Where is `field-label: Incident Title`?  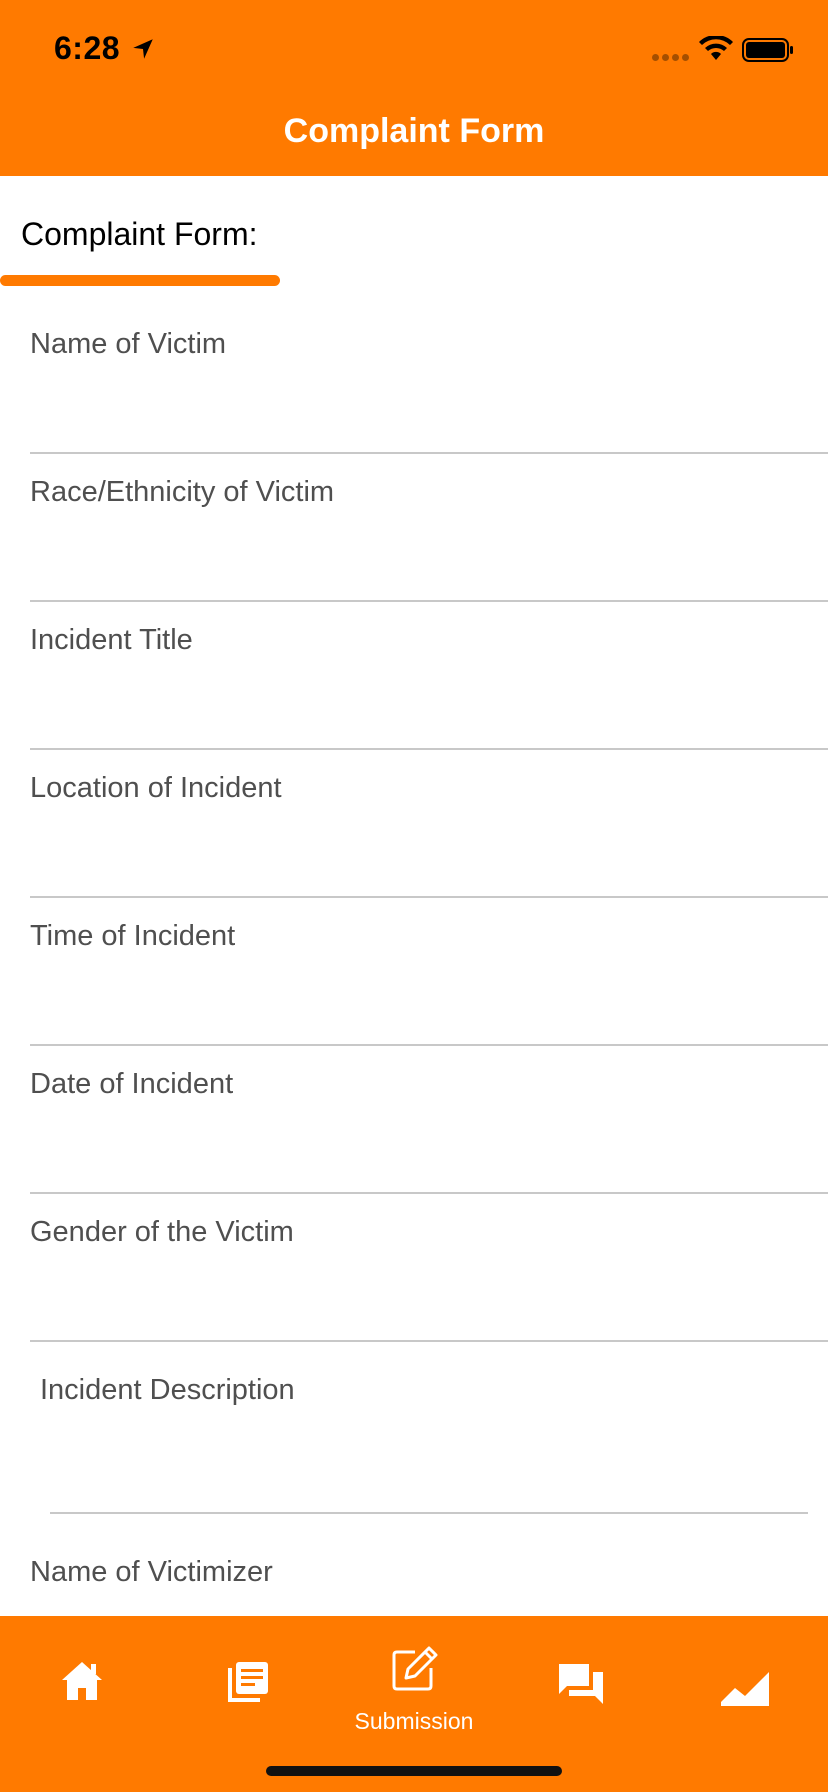 field-label: Incident Title is located at coordinates (111, 640).